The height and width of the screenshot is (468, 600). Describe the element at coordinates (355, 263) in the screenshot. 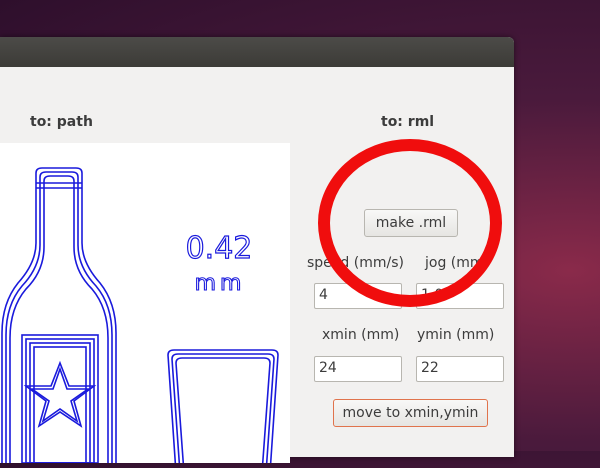

I see `speed-label: speed (mm/s)` at that location.